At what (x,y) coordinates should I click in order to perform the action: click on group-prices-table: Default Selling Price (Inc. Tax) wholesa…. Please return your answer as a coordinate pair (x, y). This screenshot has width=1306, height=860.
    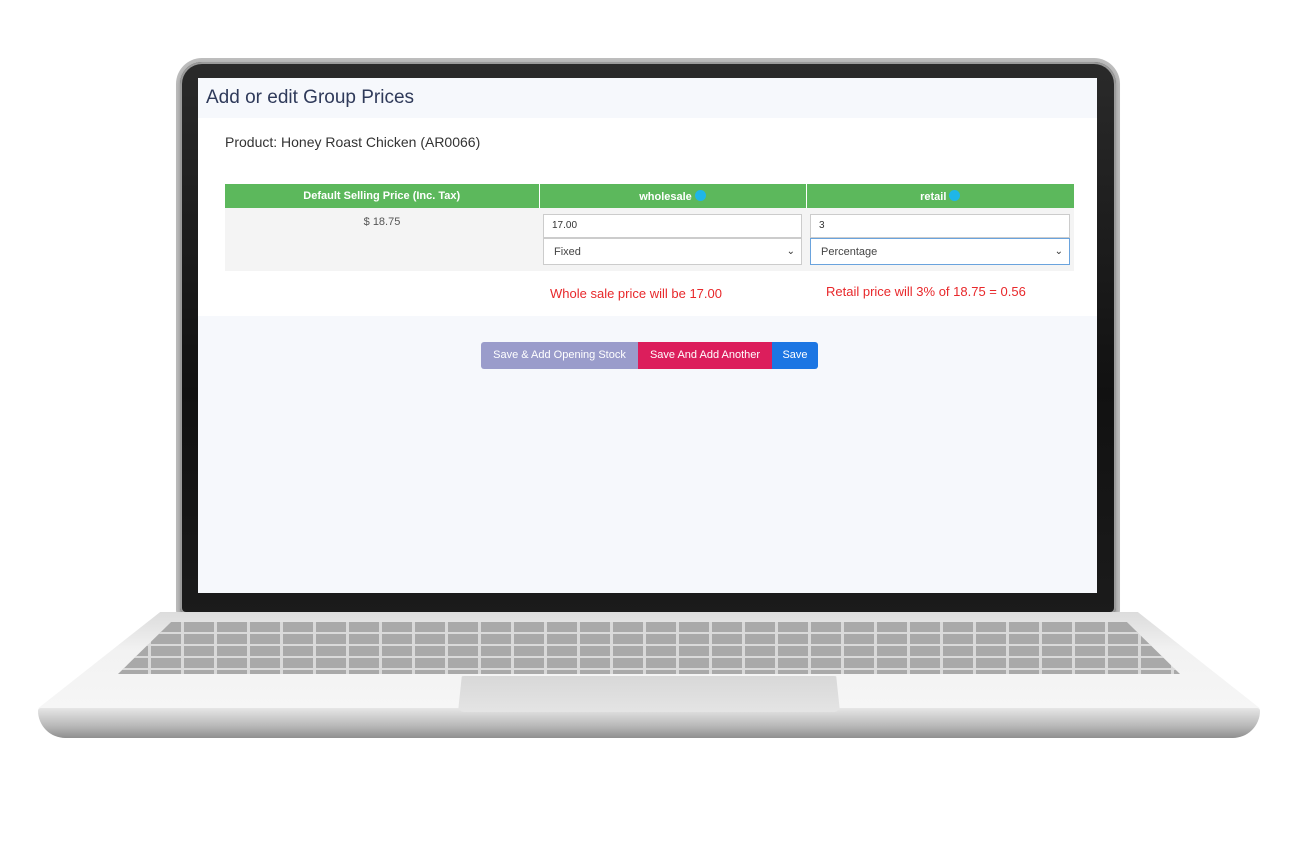
    Looking at the image, I should click on (649, 227).